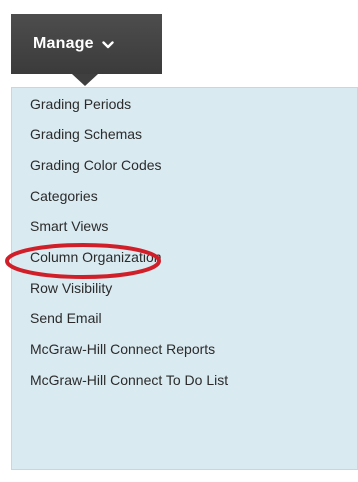  Describe the element at coordinates (66, 318) in the screenshot. I see `menu-item-send-email: Send Email` at that location.